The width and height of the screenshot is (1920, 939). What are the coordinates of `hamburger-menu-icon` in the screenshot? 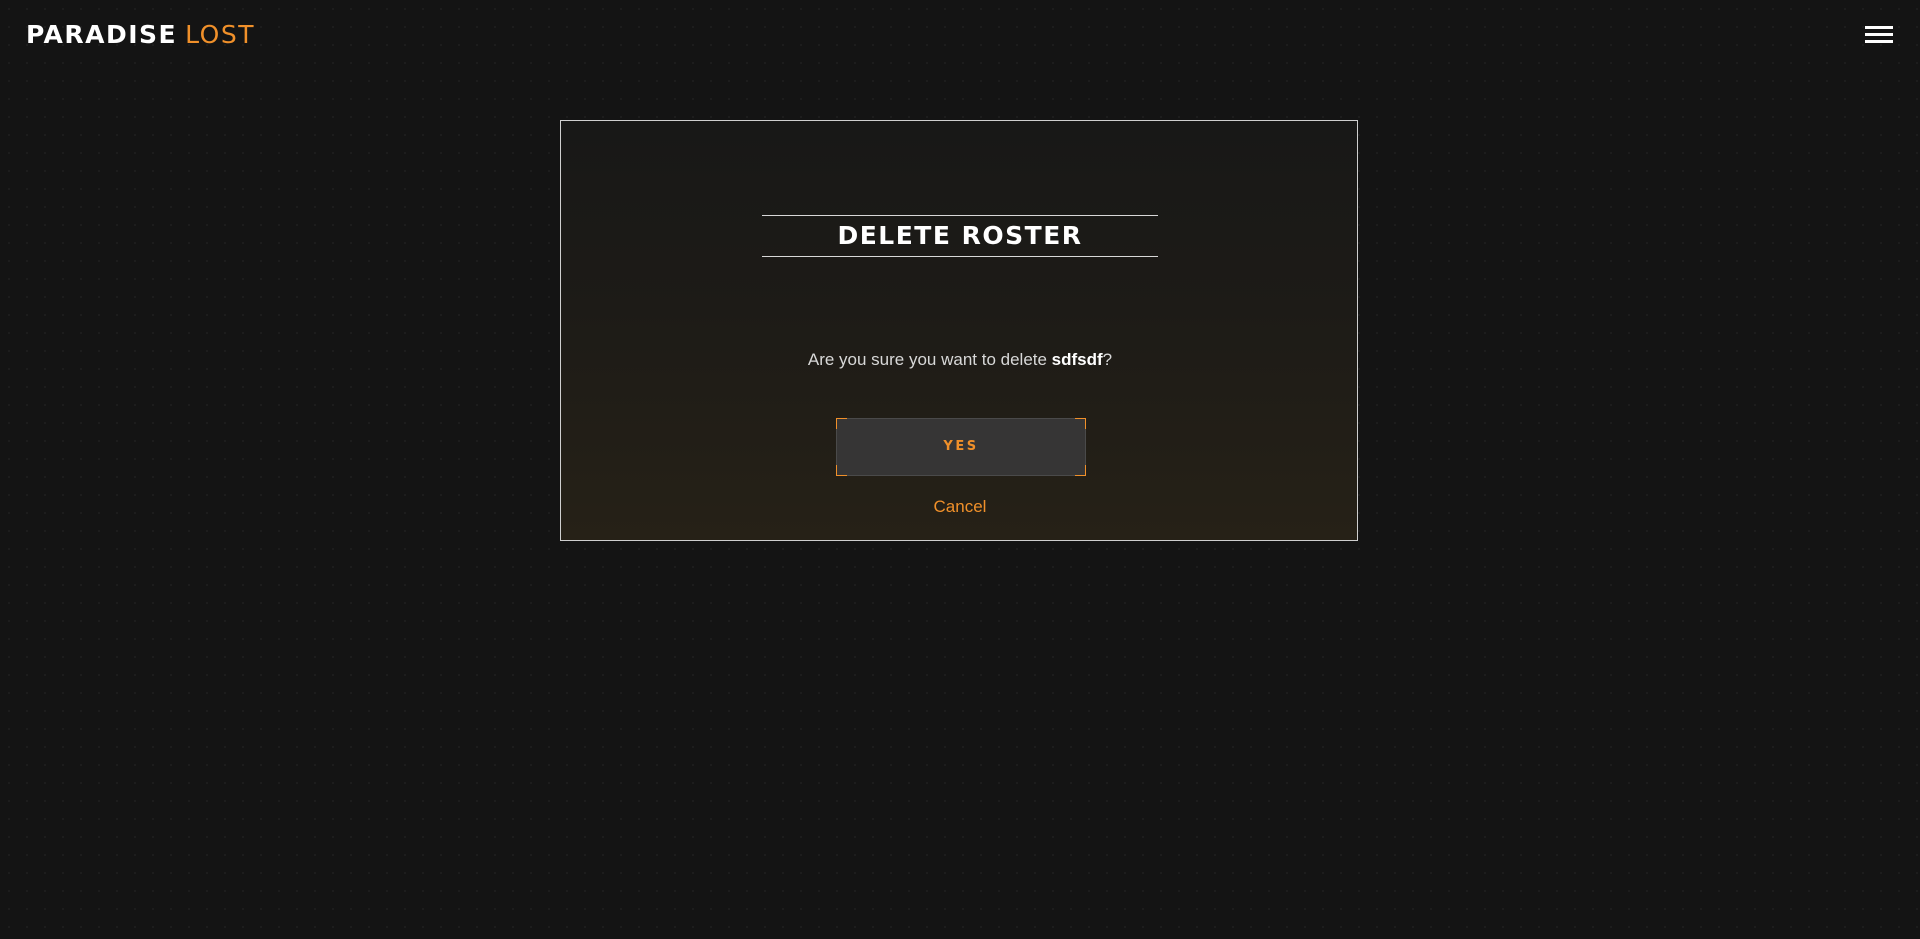 It's located at (1879, 35).